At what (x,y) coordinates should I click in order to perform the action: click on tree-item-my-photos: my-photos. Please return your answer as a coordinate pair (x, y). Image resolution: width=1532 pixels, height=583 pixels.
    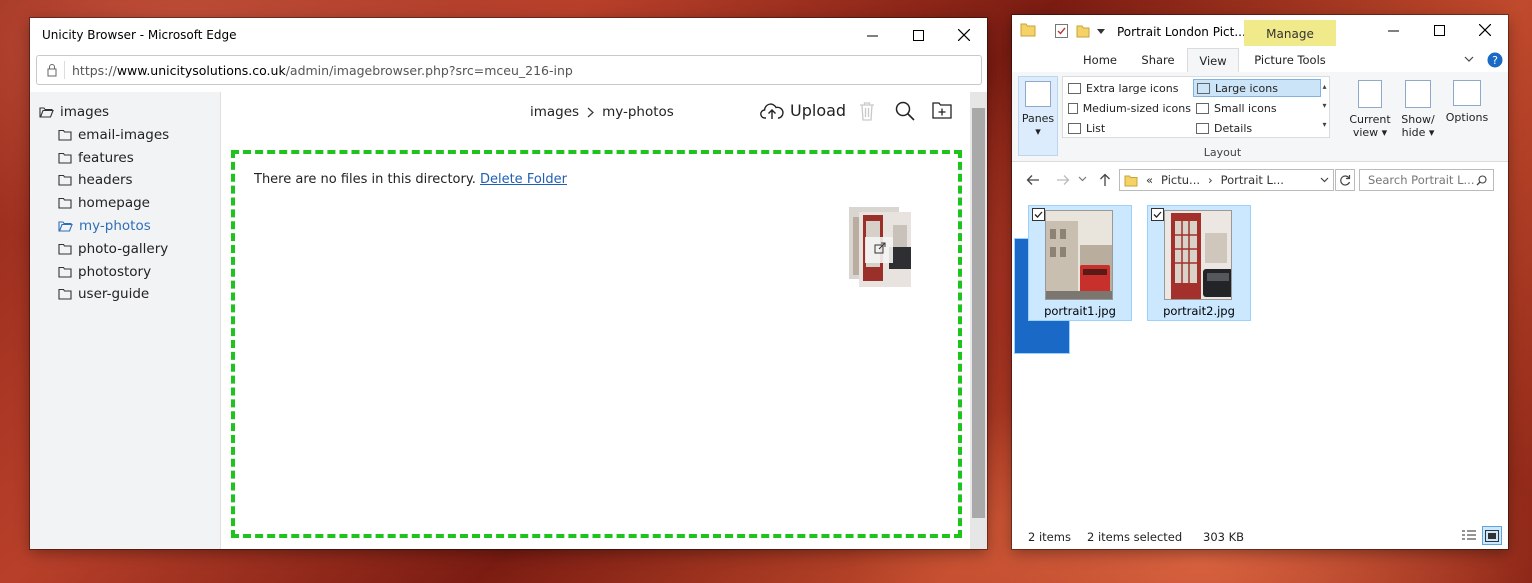
    Looking at the image, I should click on (104, 226).